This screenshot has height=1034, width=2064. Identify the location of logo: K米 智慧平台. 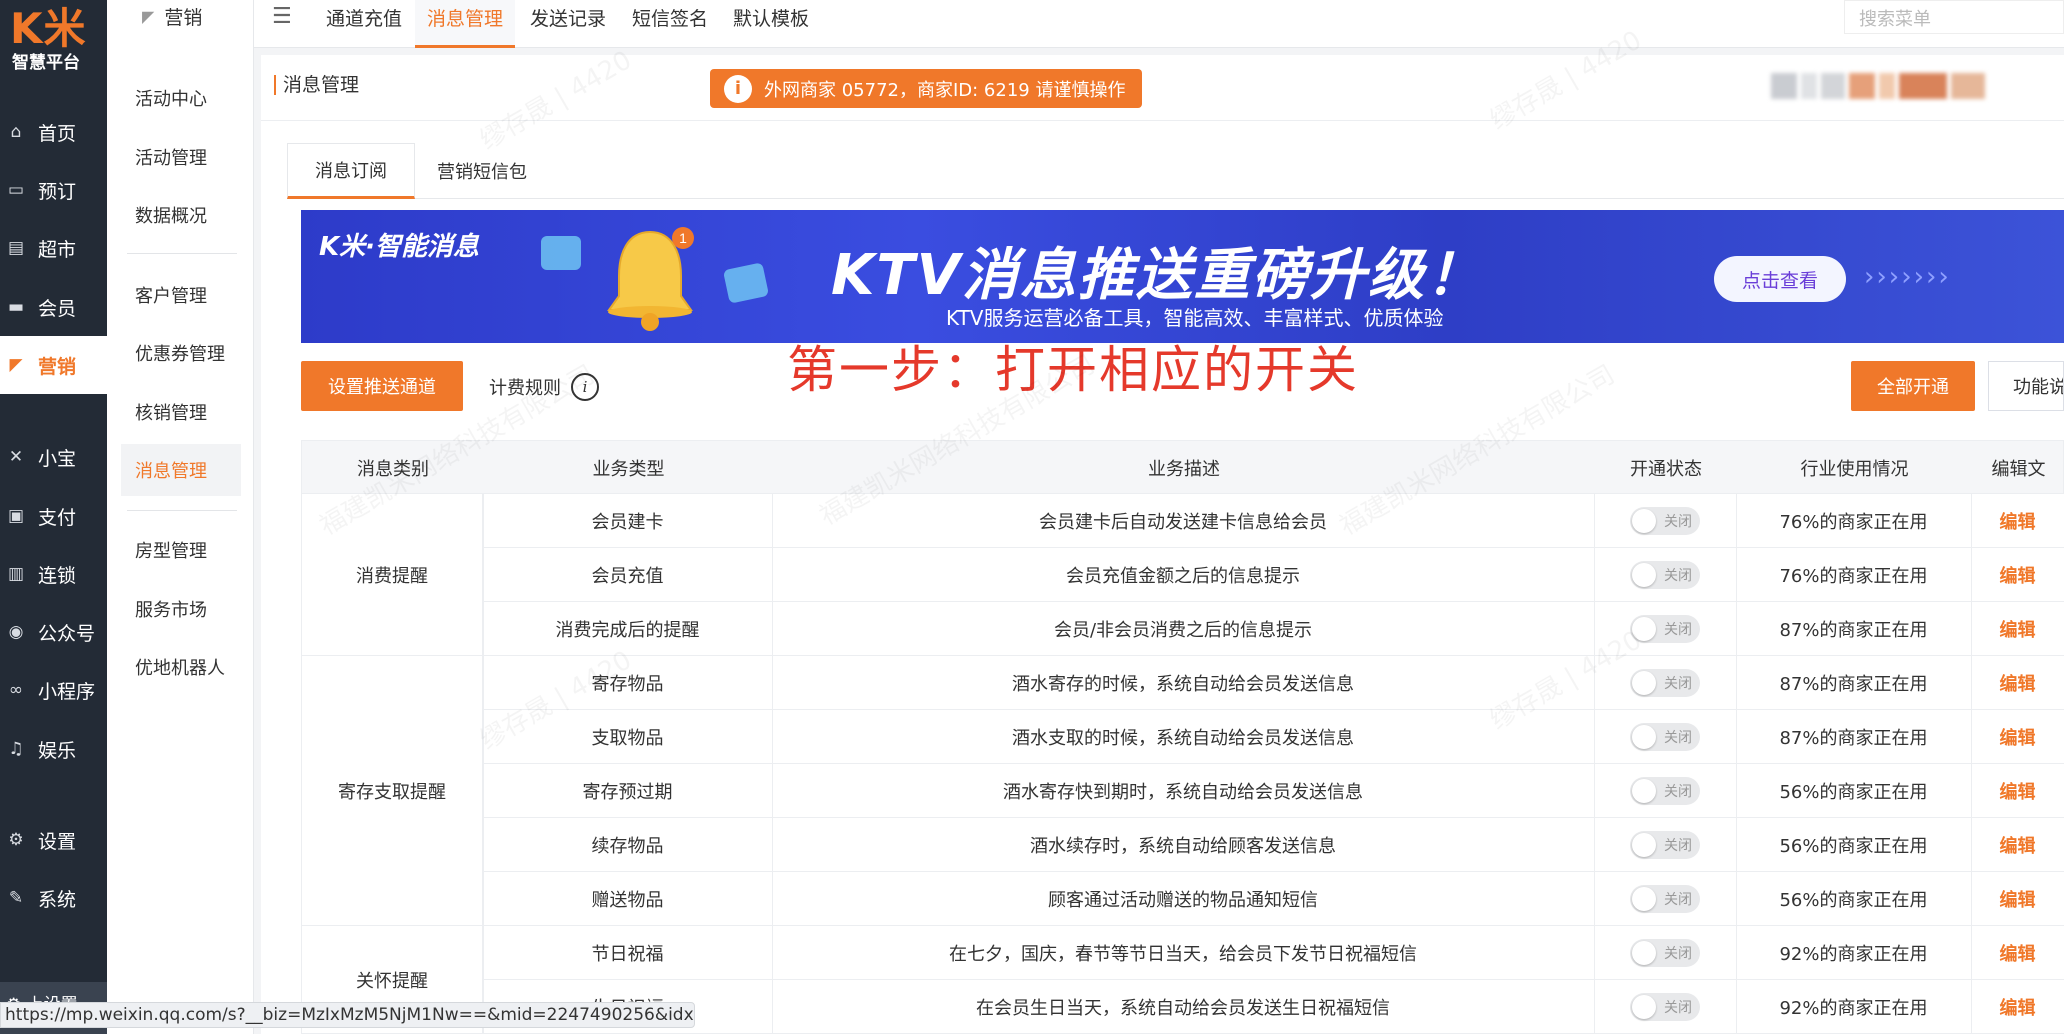
(50, 38).